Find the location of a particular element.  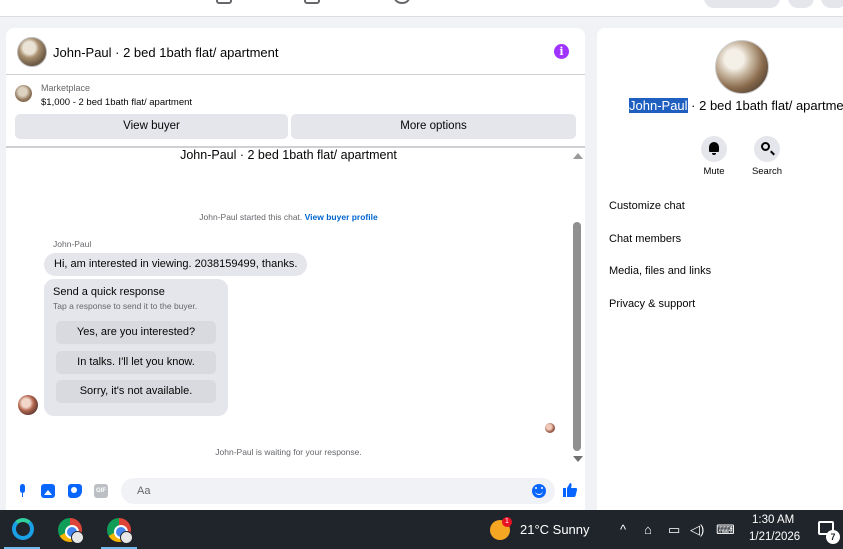

sender-name: John-Paul is located at coordinates (72, 244).